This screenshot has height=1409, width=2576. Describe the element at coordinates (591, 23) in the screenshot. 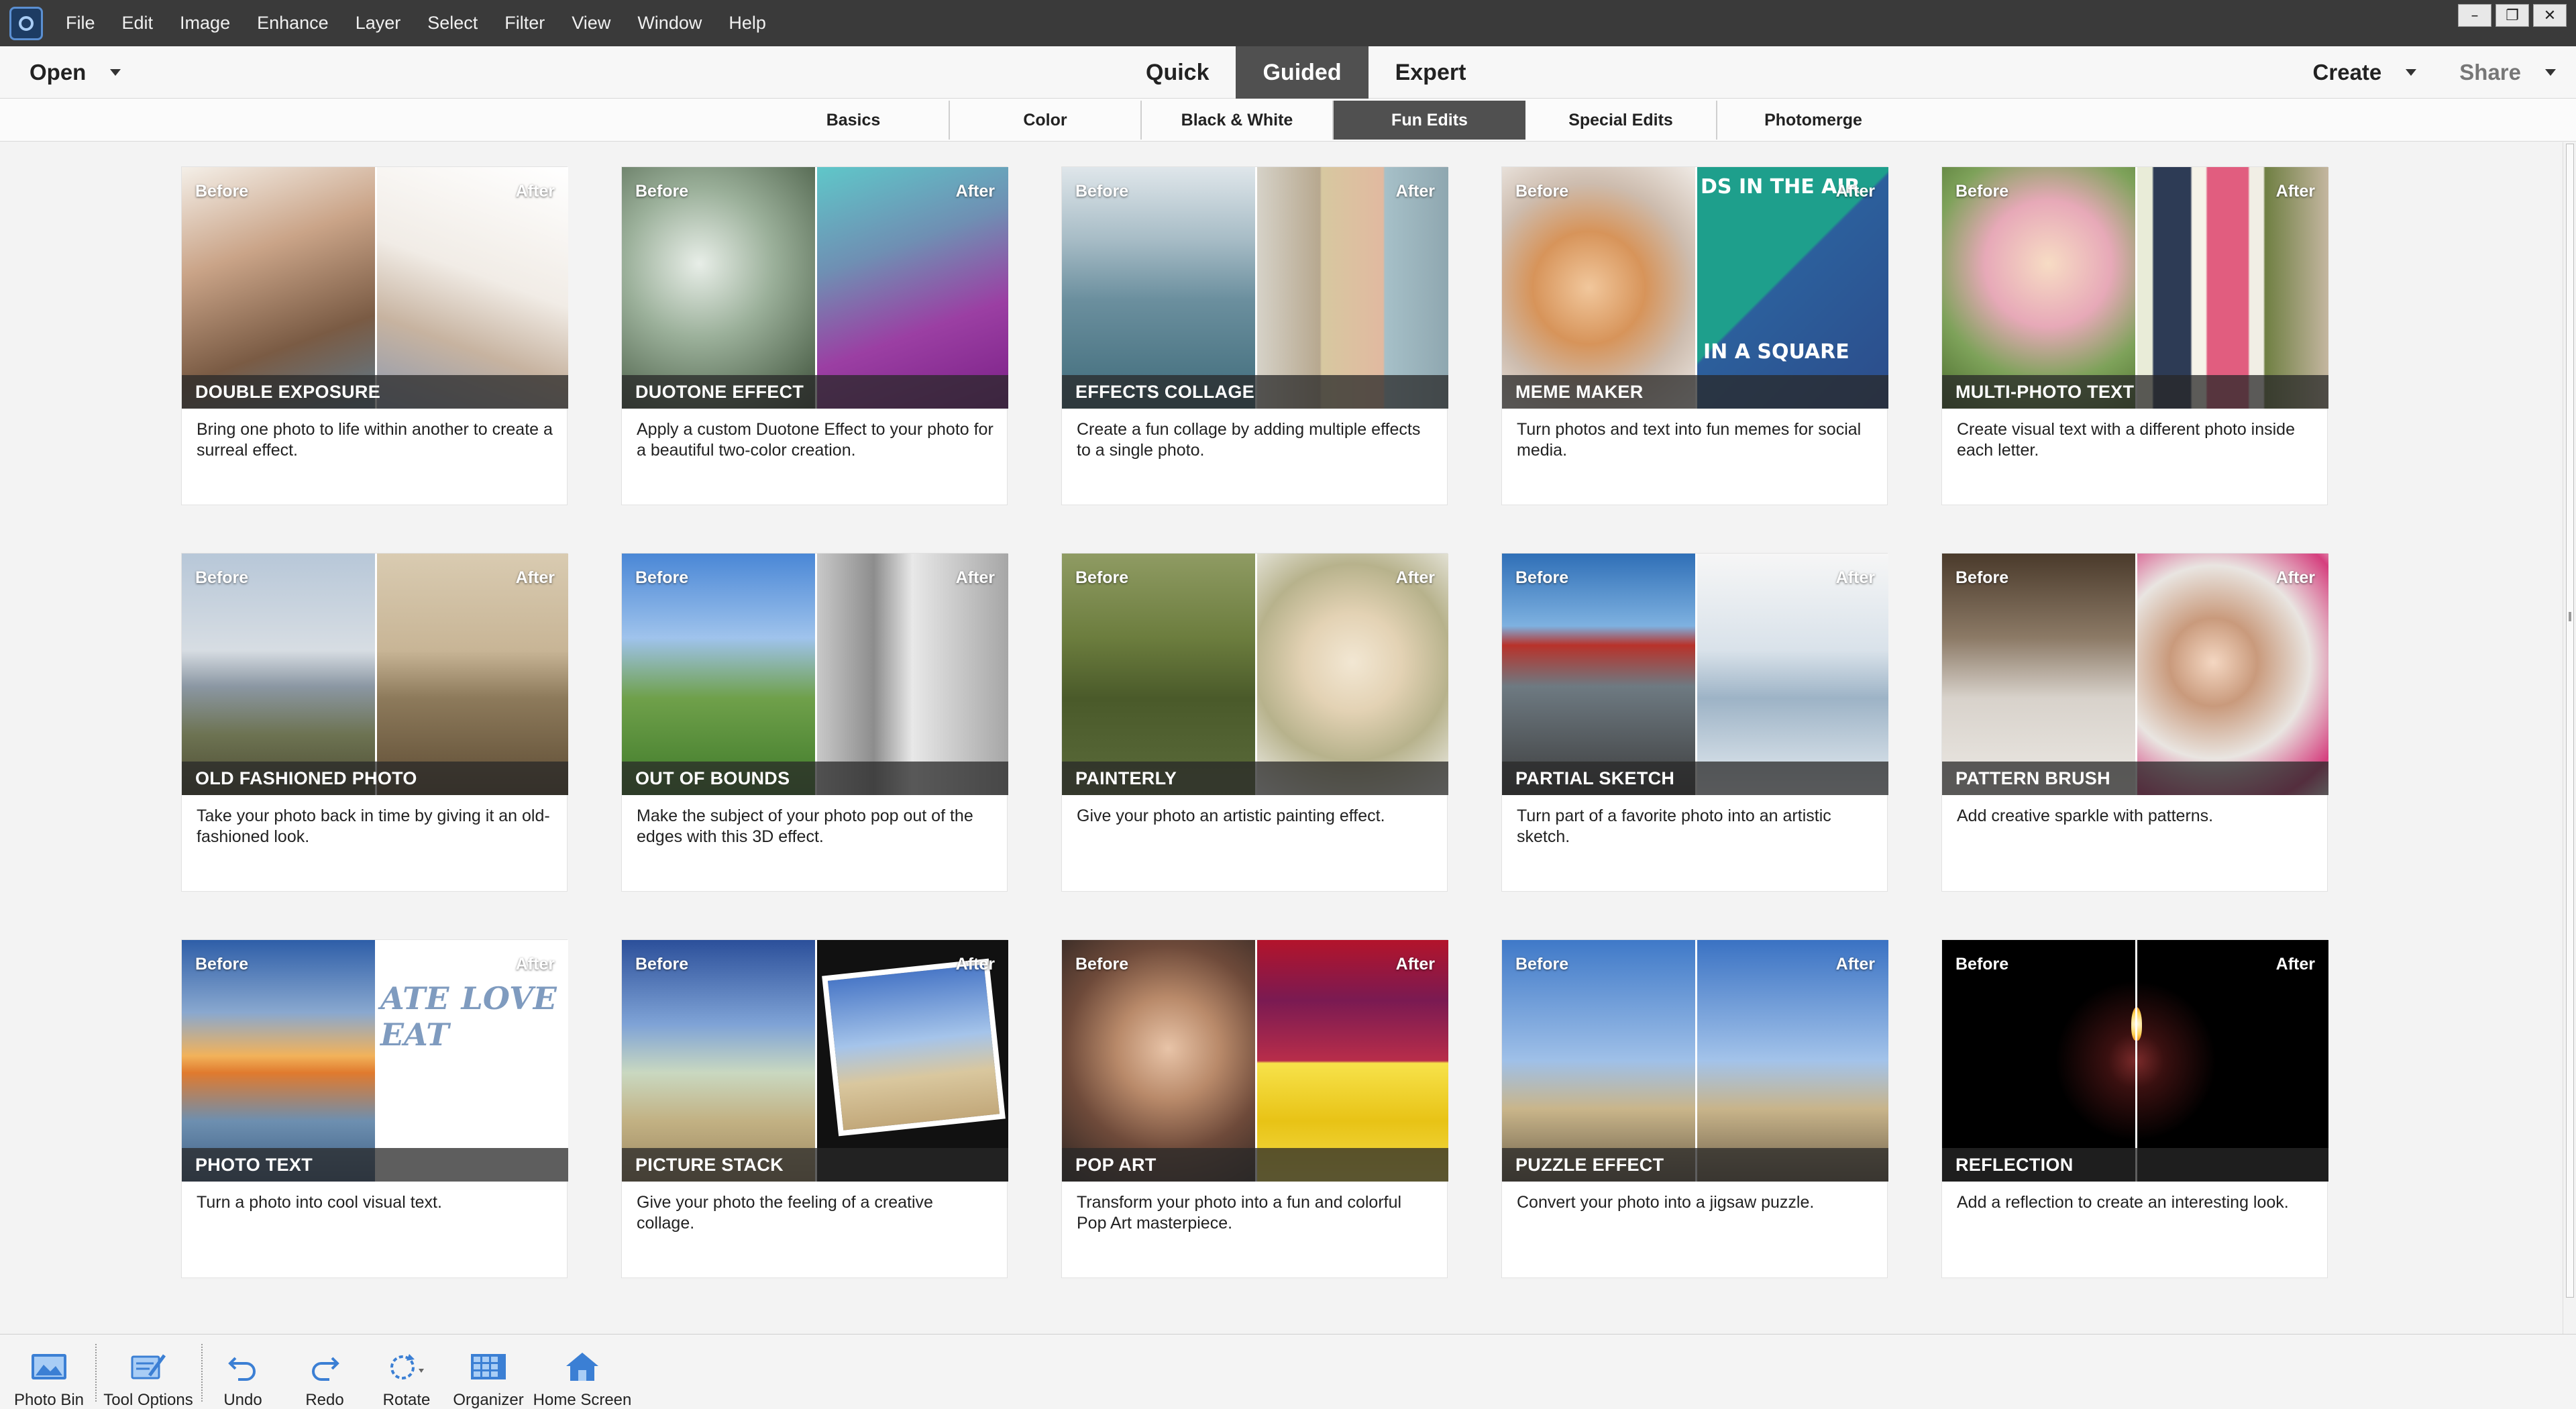

I see `menu-view: View` at that location.